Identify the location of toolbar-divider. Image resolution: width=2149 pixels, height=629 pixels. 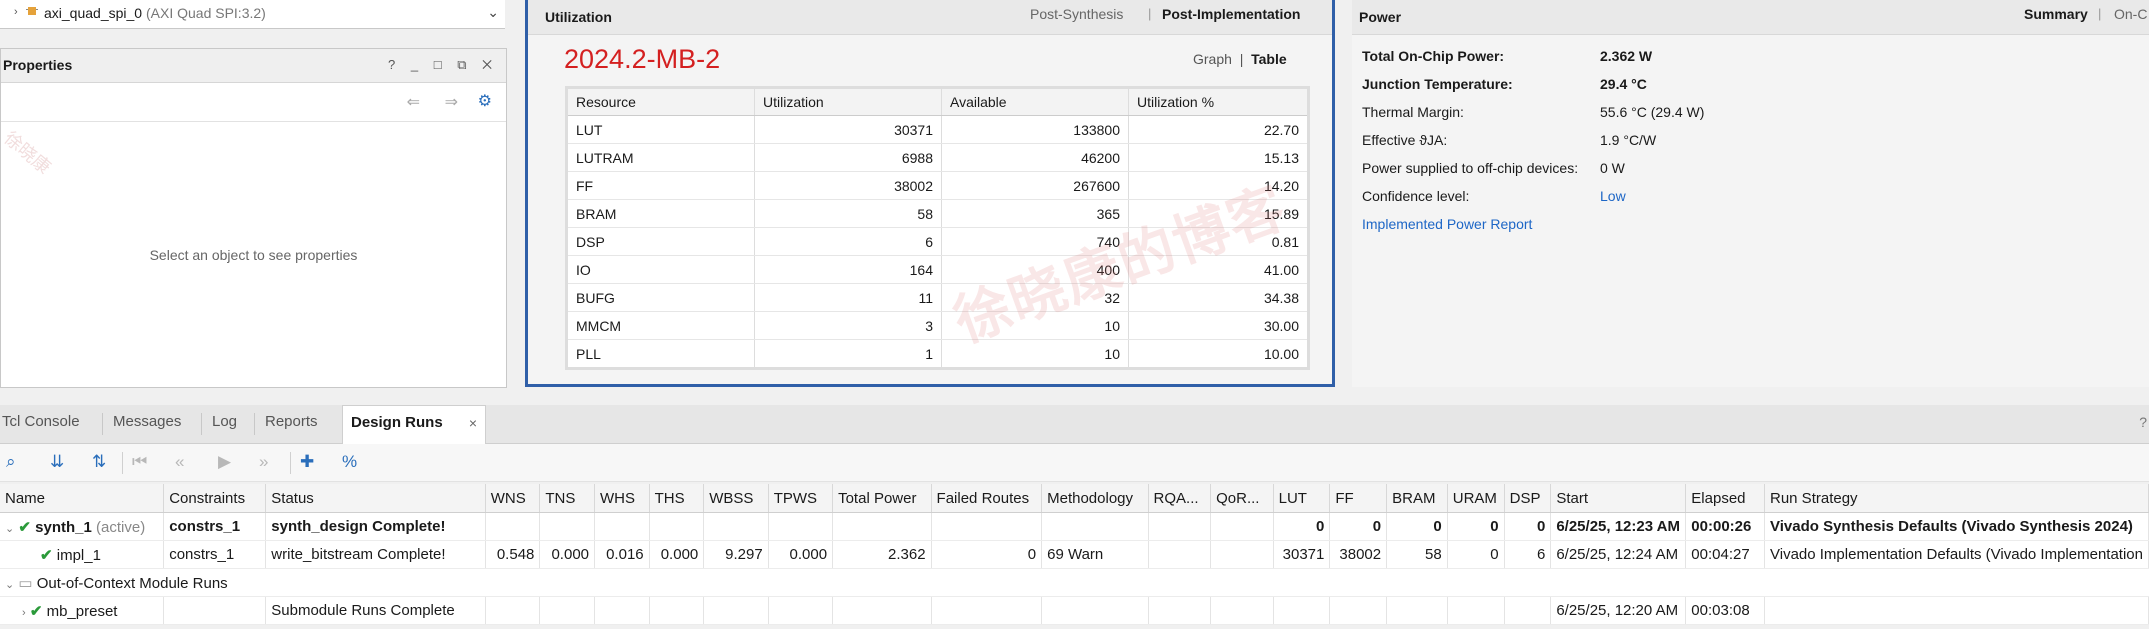
(290, 463).